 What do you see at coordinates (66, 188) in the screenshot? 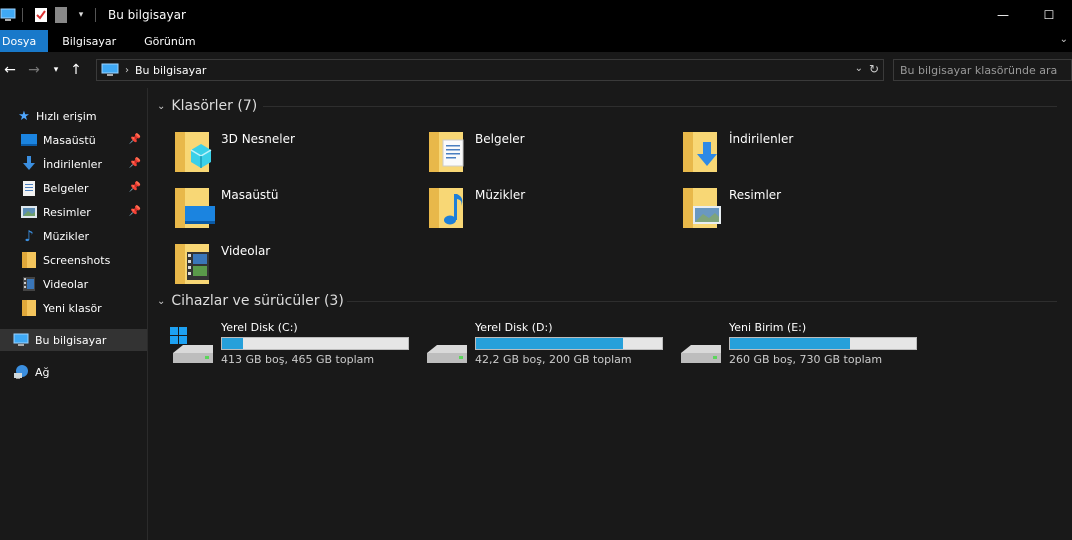
I see `nav-label: Belgeler` at bounding box center [66, 188].